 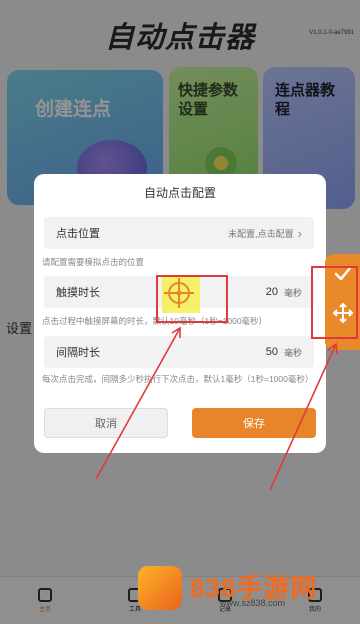 I want to click on interval-duration-hint: 每次点击完成，间隔多少秒执行下次点击，默认1毫秒（1秒=1000毫秒）, so click(x=178, y=379).